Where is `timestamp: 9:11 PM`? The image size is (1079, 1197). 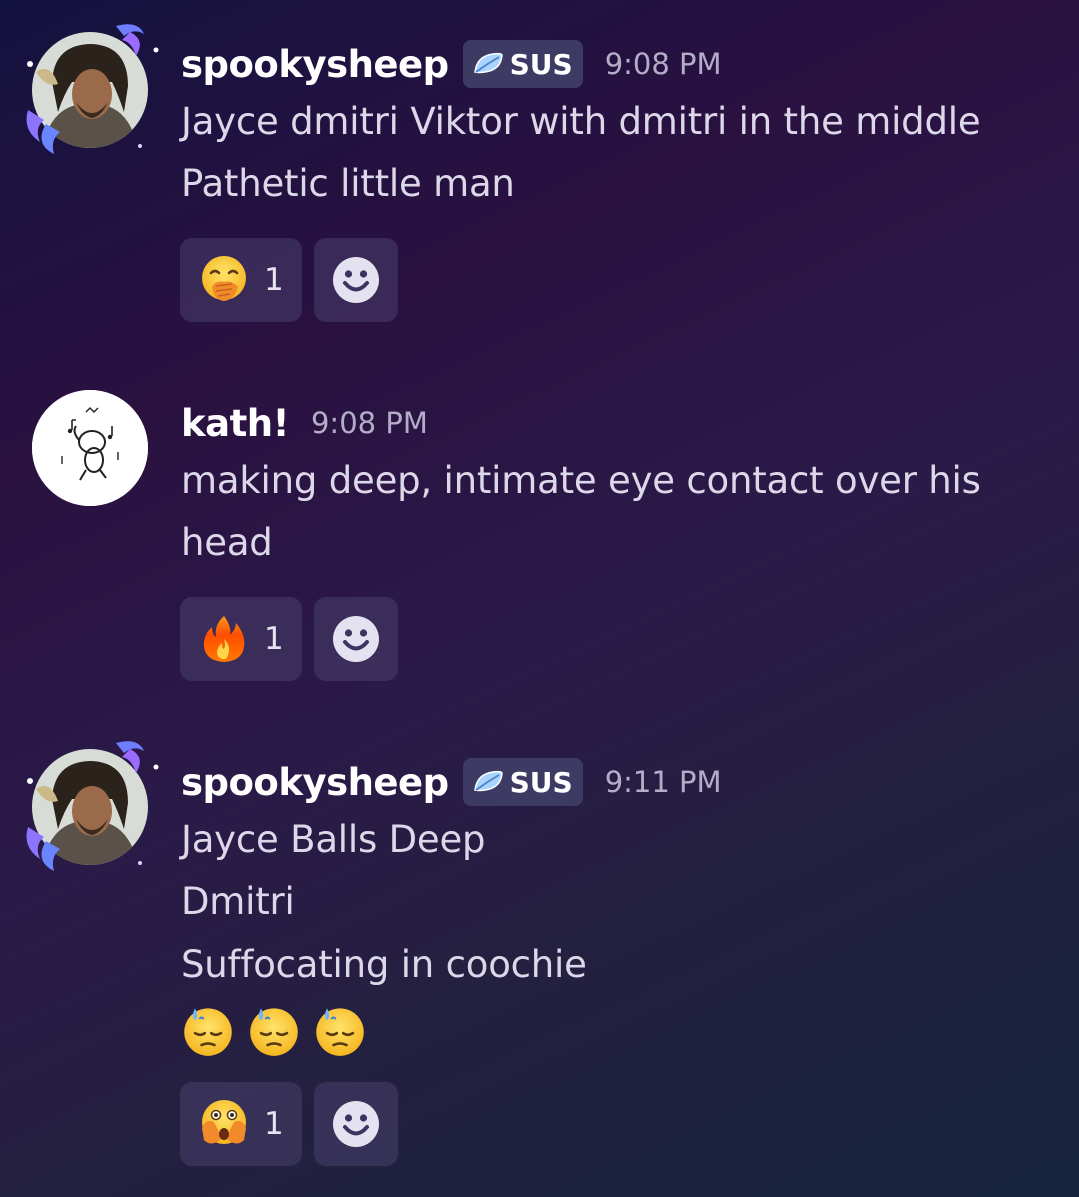 timestamp: 9:11 PM is located at coordinates (663, 782).